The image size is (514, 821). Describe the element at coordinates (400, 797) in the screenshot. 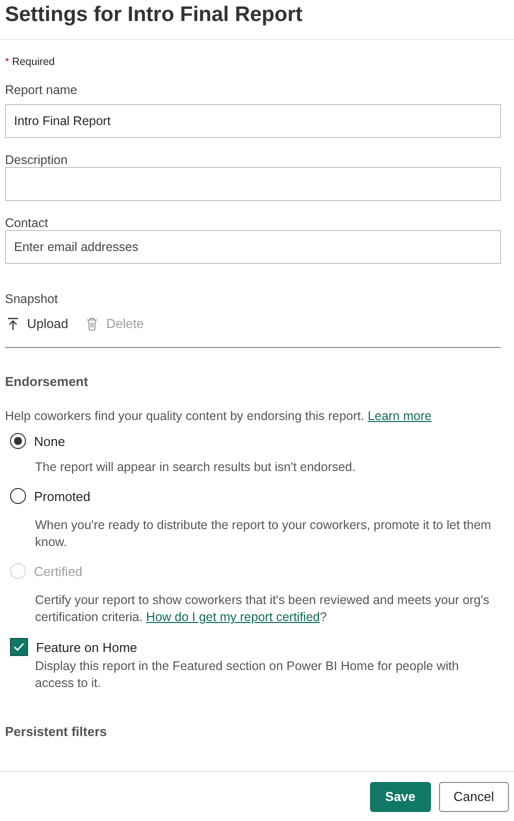

I see `save-button: Save` at that location.